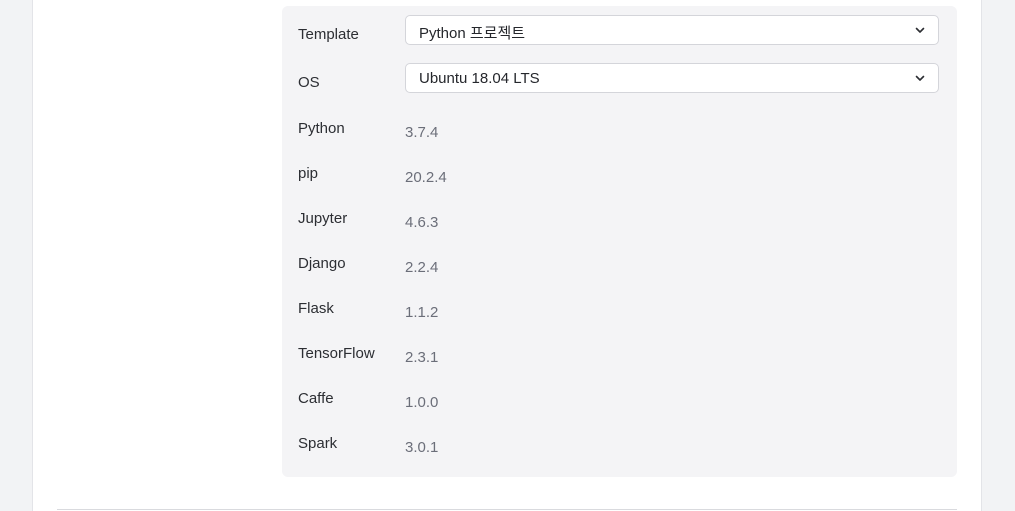  I want to click on template-selected-value: Python 프로젝트, so click(472, 33).